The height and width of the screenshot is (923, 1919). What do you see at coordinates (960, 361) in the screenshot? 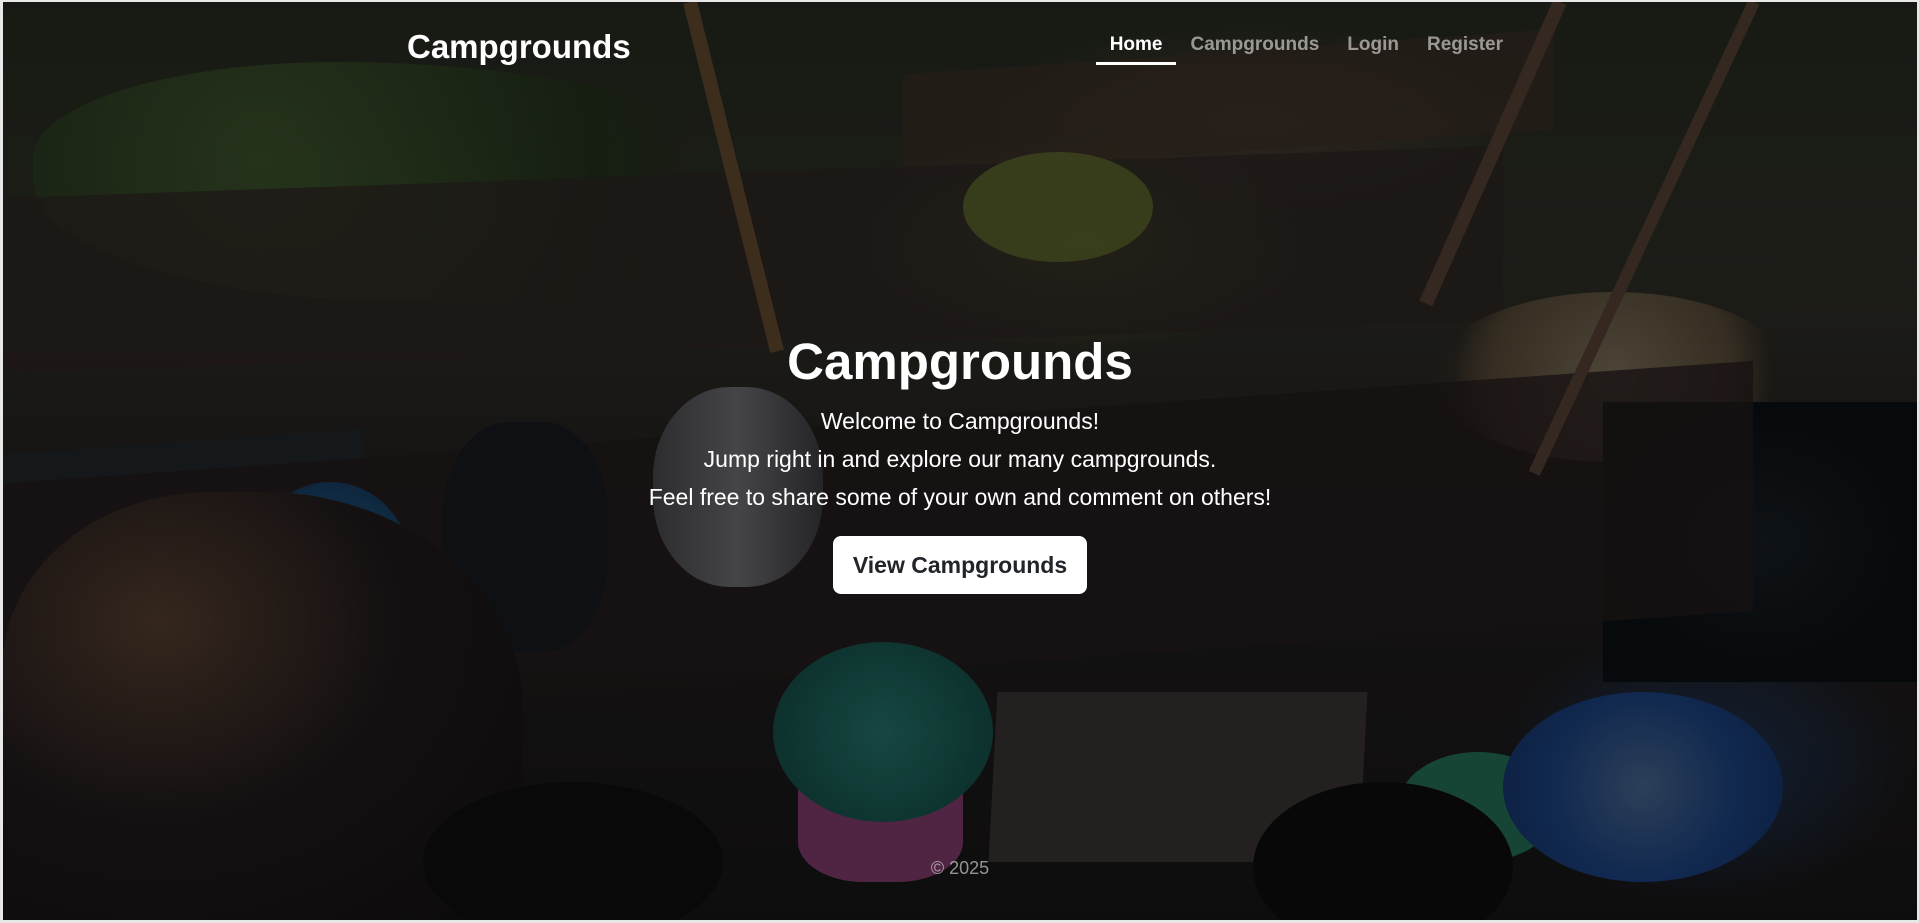
I see `hero-title: Campgrounds` at bounding box center [960, 361].